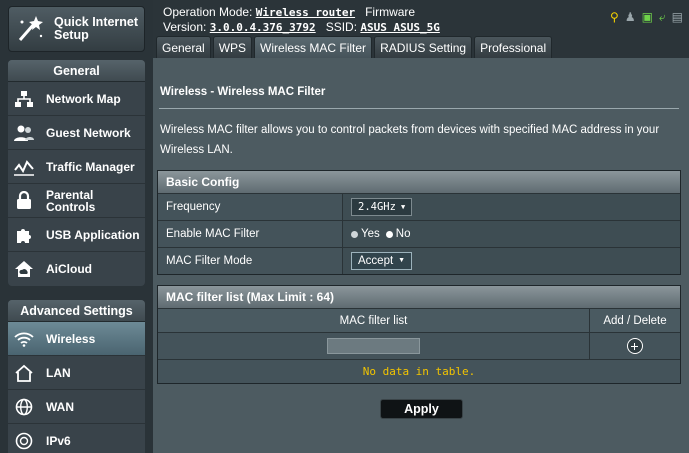 This screenshot has height=453, width=689. I want to click on tab-radius-setting: RADIUS Setting, so click(423, 47).